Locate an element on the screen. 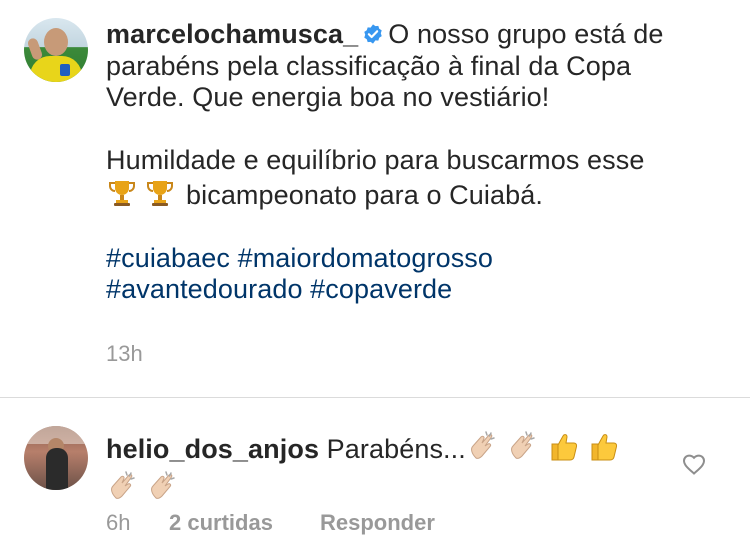 This screenshot has height=557, width=750. caption-line-3: Verde. Que energia boa no vestiário! is located at coordinates (328, 97).